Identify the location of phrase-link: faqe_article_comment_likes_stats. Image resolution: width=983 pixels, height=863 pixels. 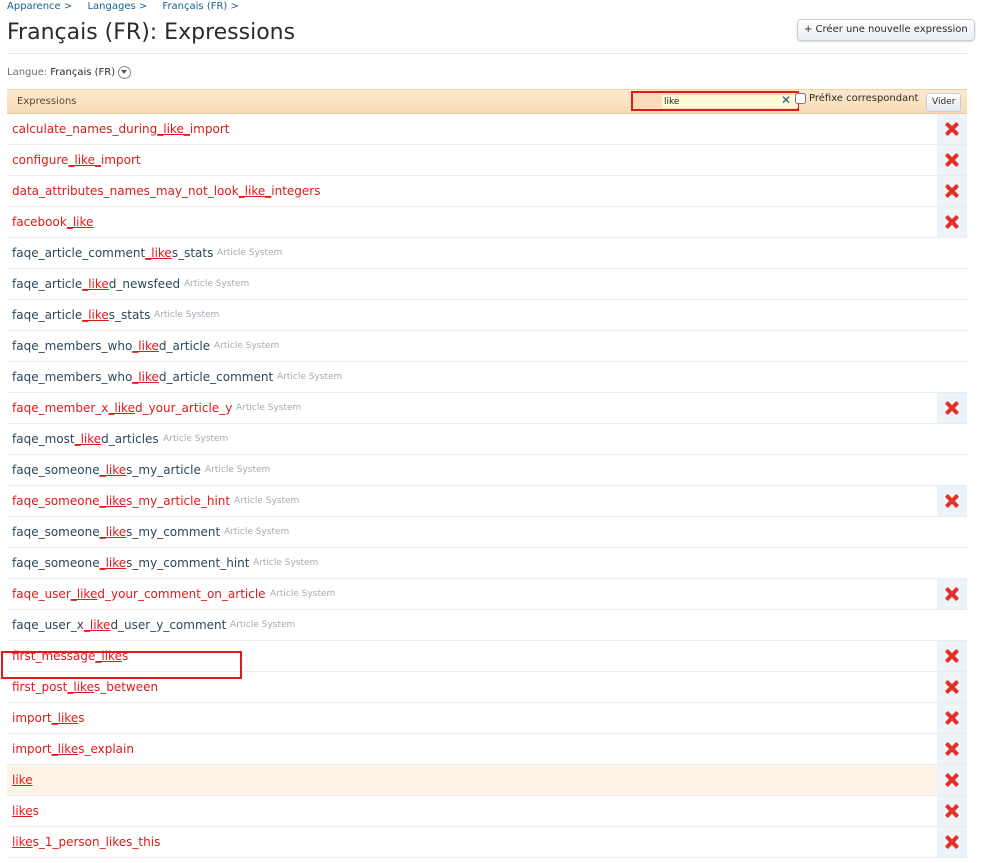
(112, 253).